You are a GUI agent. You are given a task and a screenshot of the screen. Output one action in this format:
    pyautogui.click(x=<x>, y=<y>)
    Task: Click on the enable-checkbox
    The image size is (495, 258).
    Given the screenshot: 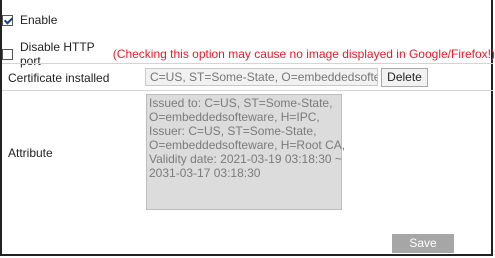 What is the action you would take?
    pyautogui.click(x=7, y=20)
    